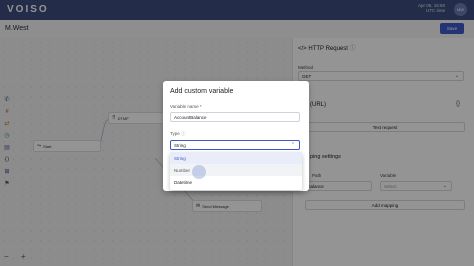 The height and width of the screenshot is (266, 474). Describe the element at coordinates (235, 117) in the screenshot. I see `variable-name-input: AccountBalance` at that location.